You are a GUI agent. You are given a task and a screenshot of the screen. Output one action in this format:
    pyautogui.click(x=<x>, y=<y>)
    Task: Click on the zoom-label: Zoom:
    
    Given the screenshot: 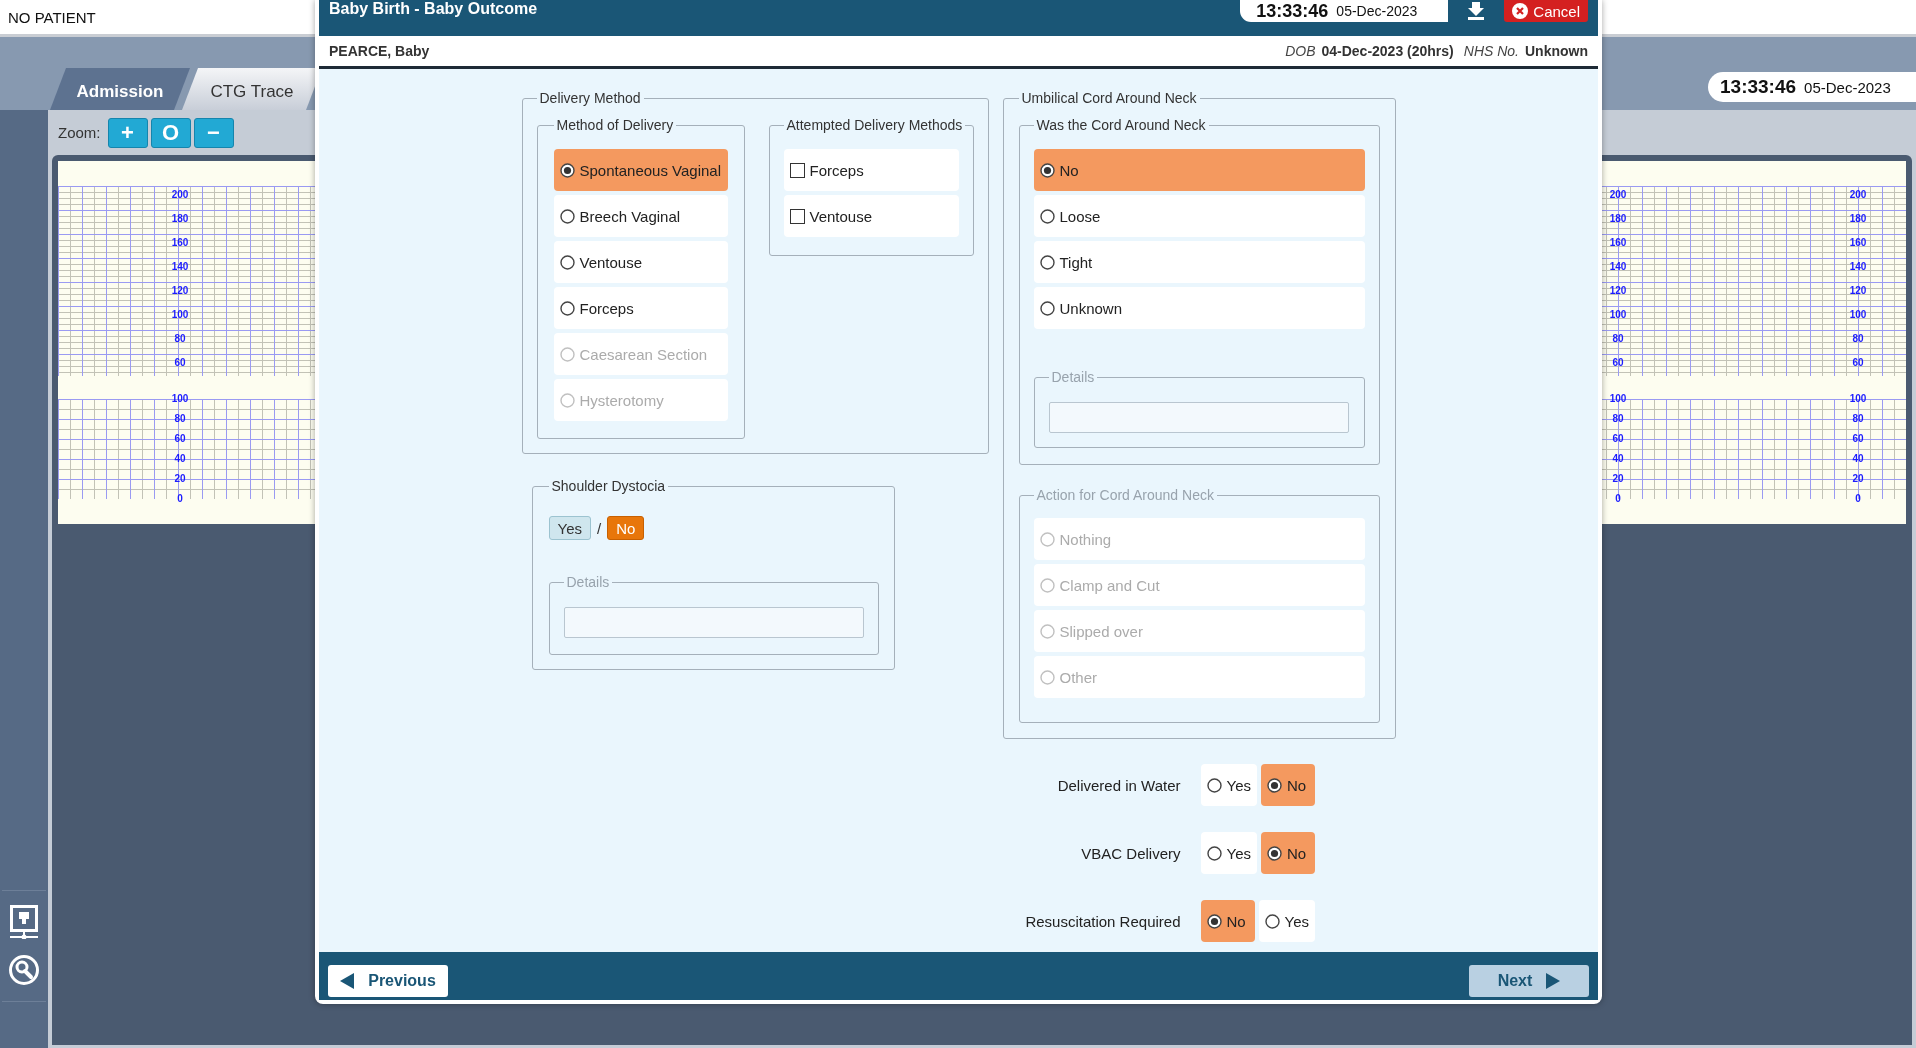 What is the action you would take?
    pyautogui.click(x=79, y=132)
    